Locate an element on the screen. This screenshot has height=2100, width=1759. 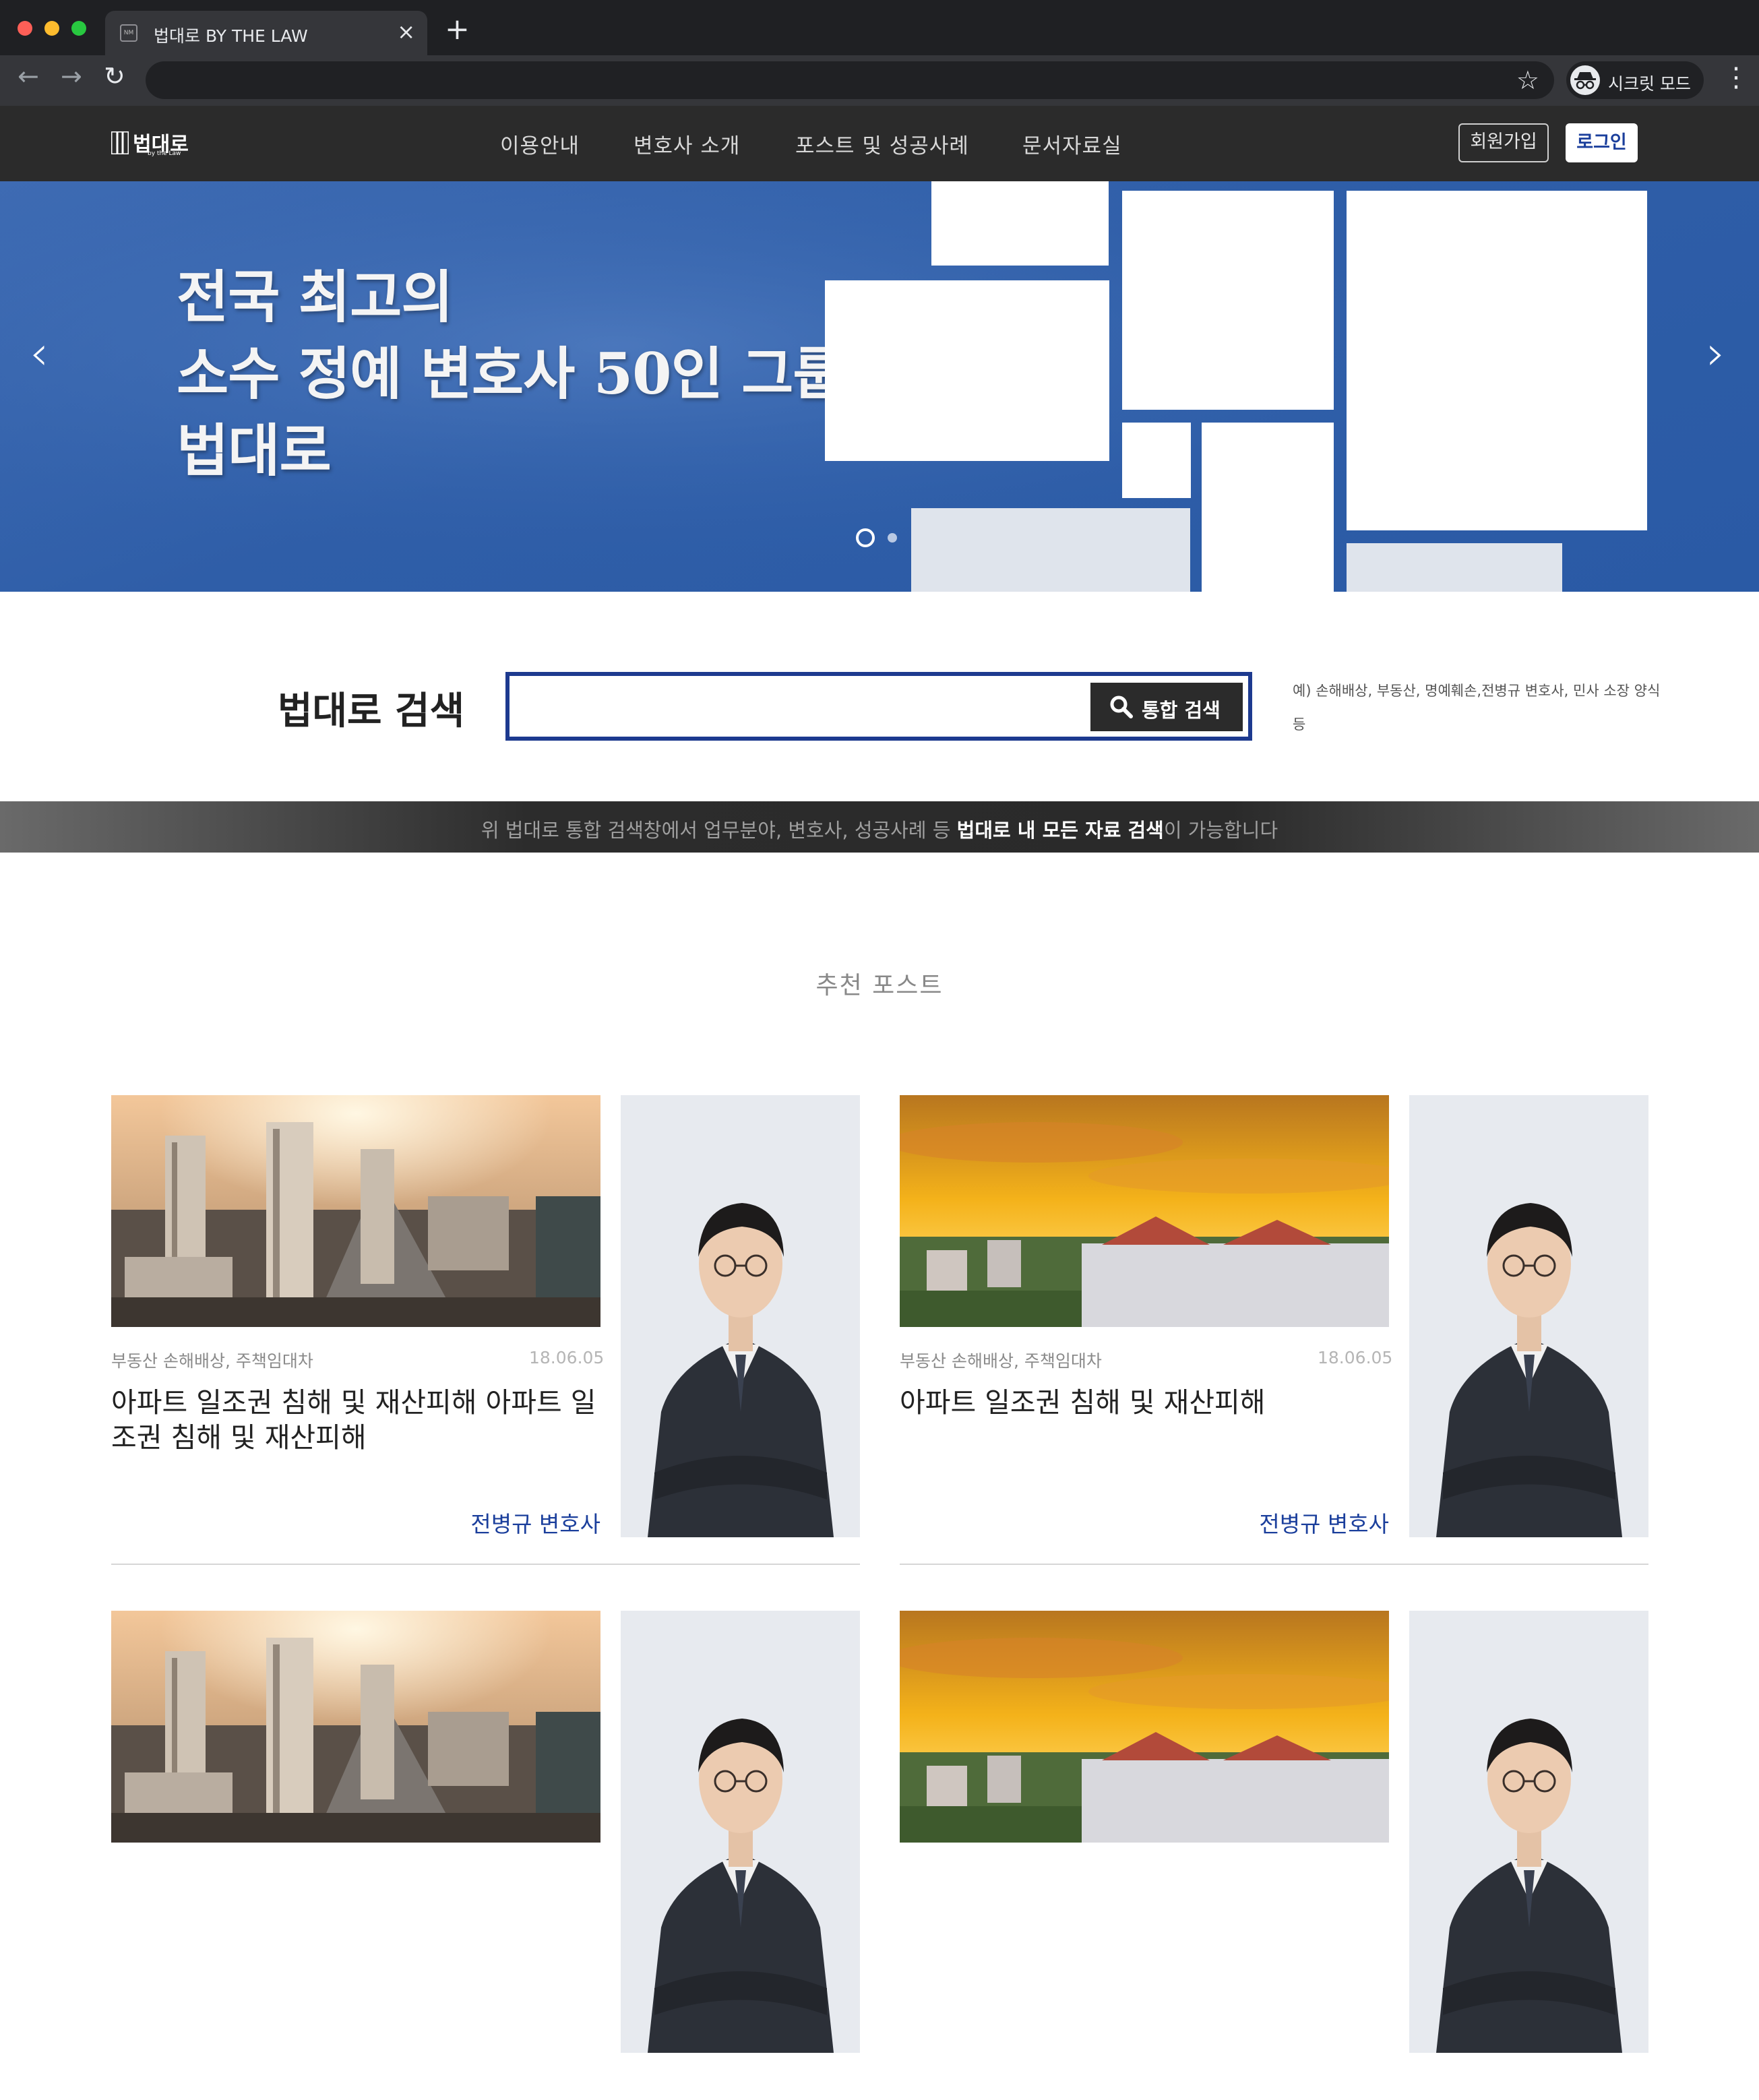
maximize-window-button is located at coordinates (78, 28).